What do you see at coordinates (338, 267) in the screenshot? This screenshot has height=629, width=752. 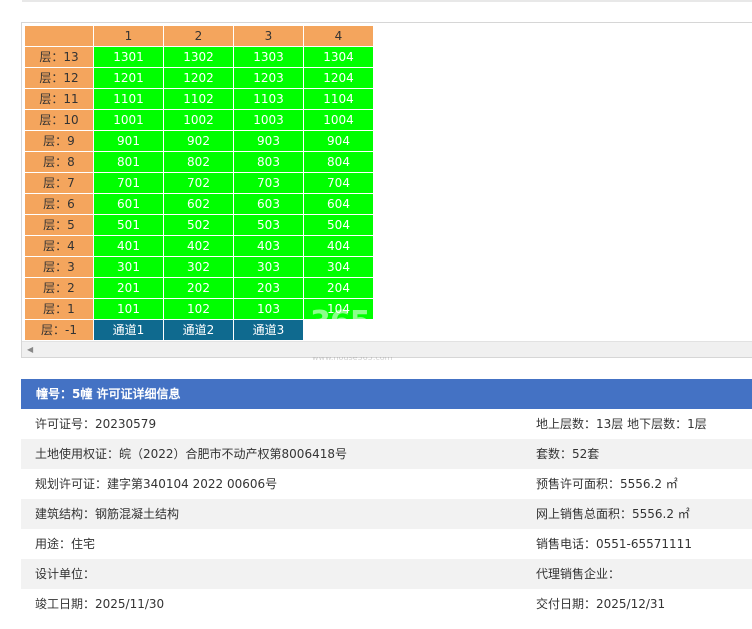 I see `unit-cell: 304` at bounding box center [338, 267].